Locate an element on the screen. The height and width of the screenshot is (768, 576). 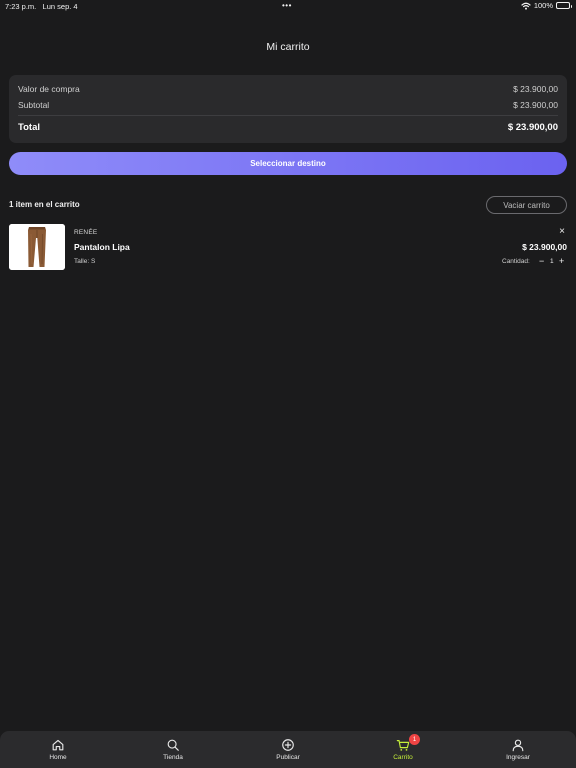
summary-row-valor: Valor de compra $ 23.900,00 is located at coordinates (288, 89).